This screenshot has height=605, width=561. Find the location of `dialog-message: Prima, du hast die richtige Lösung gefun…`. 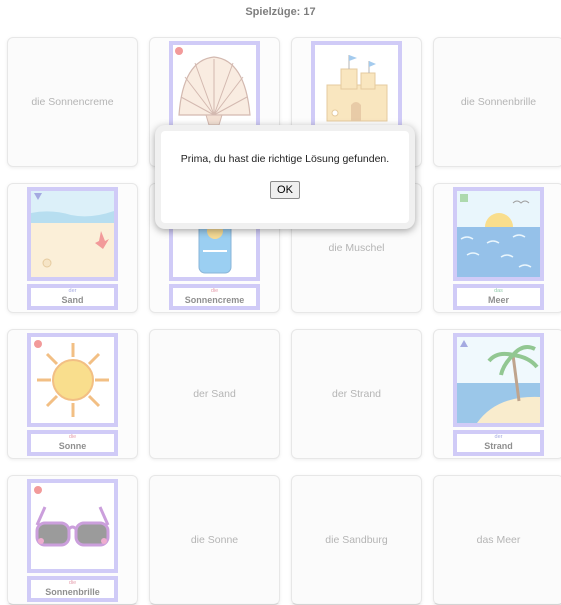

dialog-message: Prima, du hast die richtige Lösung gefun… is located at coordinates (285, 159).